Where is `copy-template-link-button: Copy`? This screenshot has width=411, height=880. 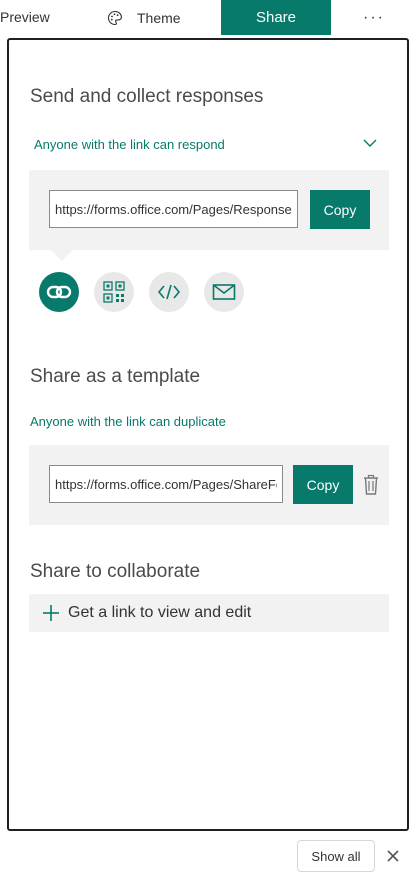
copy-template-link-button: Copy is located at coordinates (323, 484).